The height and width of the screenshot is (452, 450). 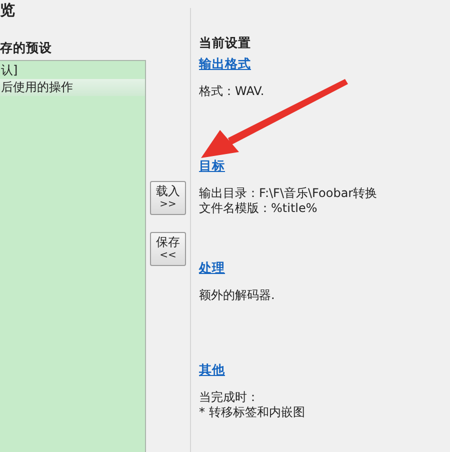 What do you see at coordinates (232, 91) in the screenshot?
I see `setting-text: 格式：WAV.` at bounding box center [232, 91].